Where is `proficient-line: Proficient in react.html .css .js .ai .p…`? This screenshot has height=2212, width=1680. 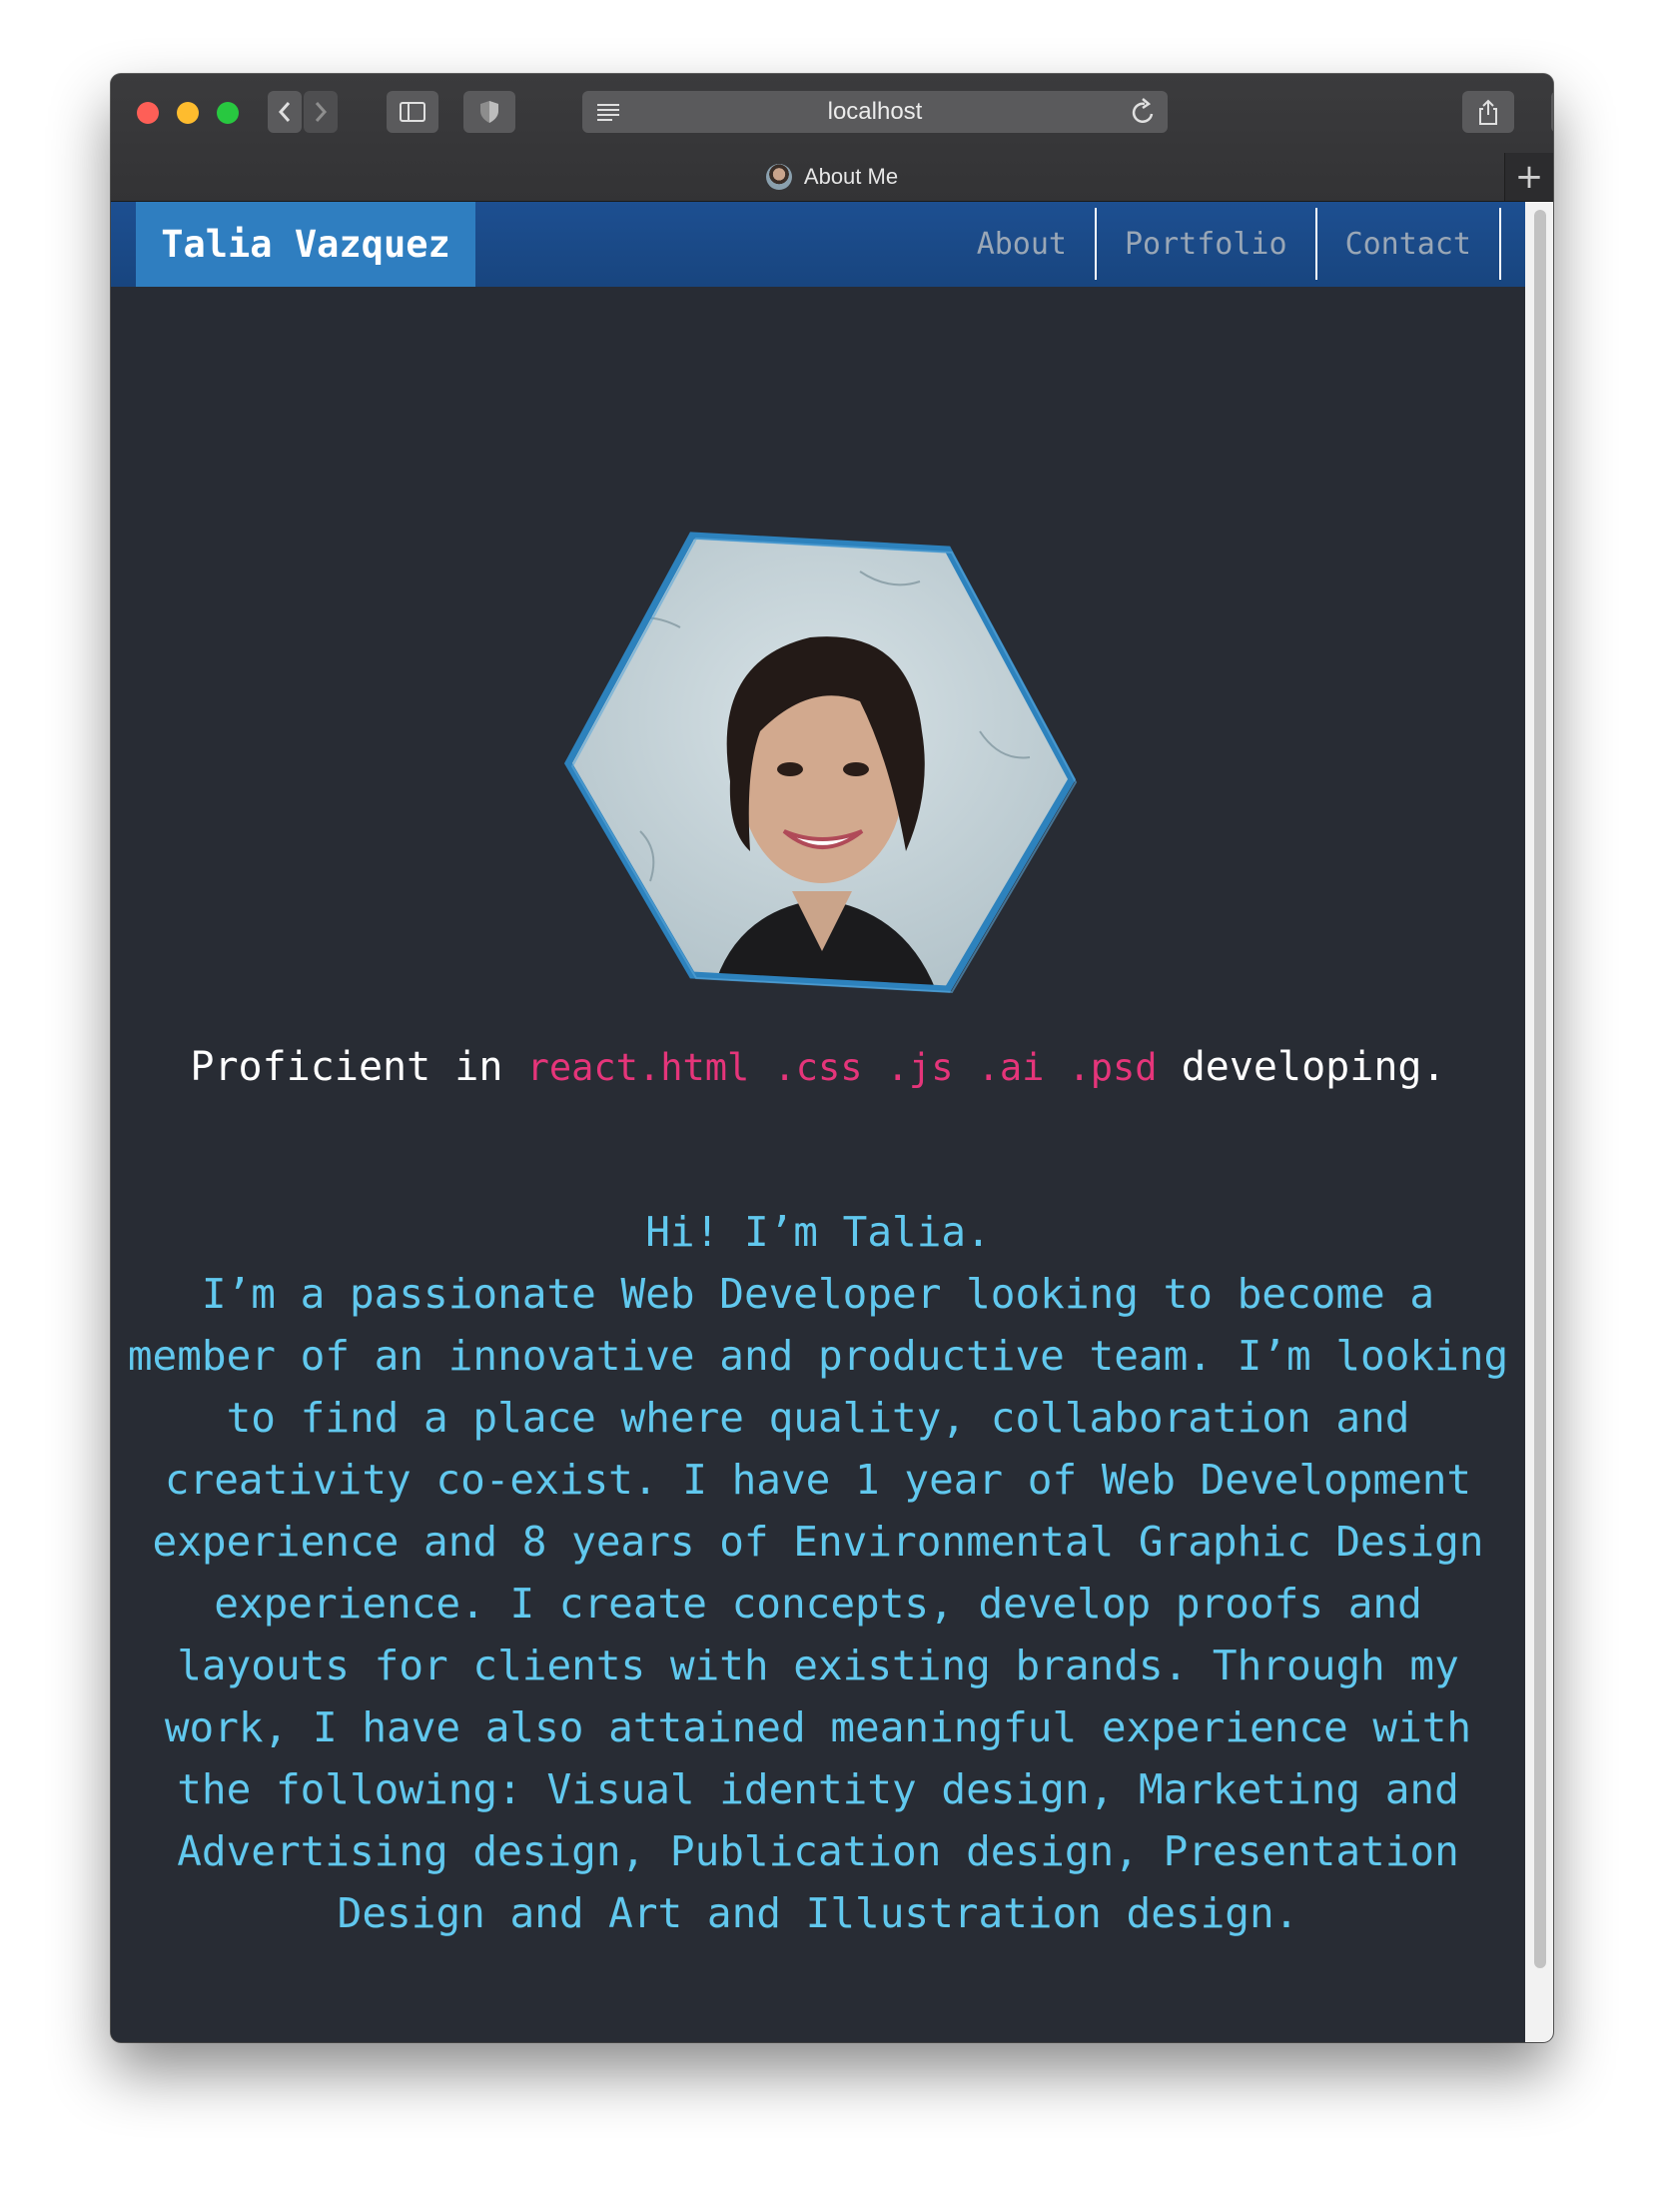 proficient-line: Proficient in react.html .css .js .ai .p… is located at coordinates (818, 1067).